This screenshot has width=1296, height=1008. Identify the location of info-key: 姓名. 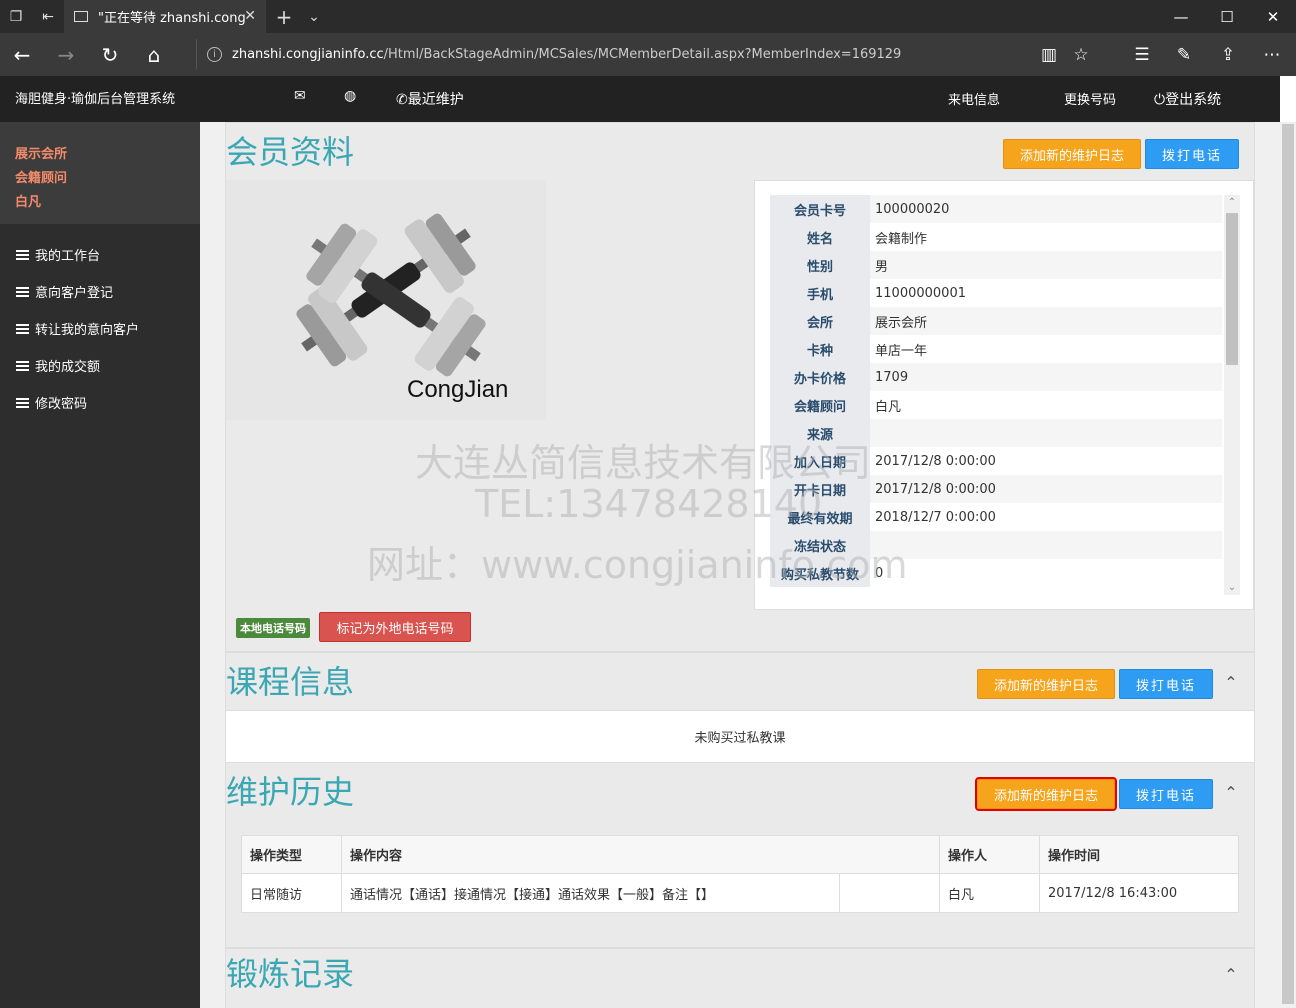
(820, 237).